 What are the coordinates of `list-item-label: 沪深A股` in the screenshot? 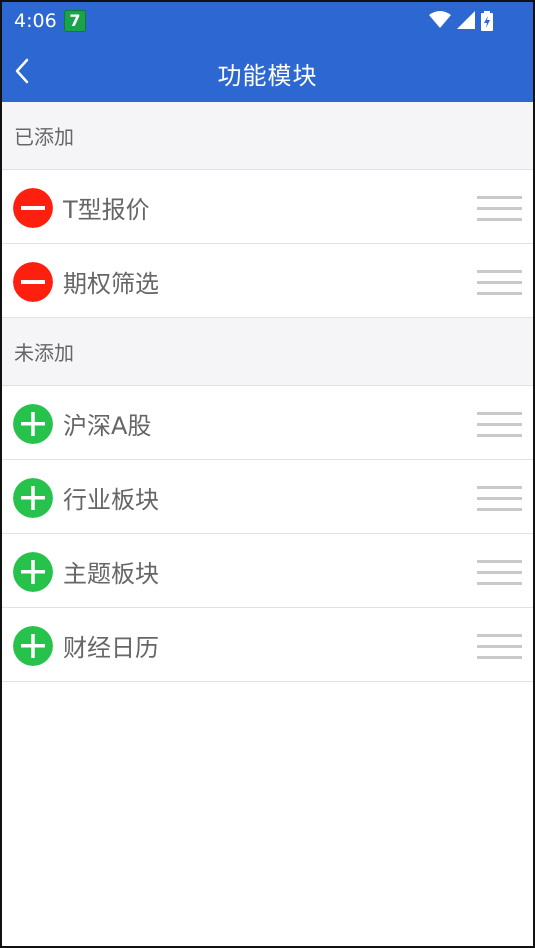 It's located at (107, 426).